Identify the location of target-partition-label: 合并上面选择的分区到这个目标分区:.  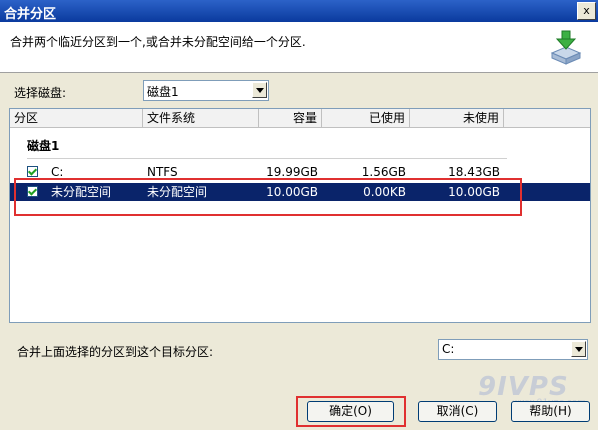
(115, 352).